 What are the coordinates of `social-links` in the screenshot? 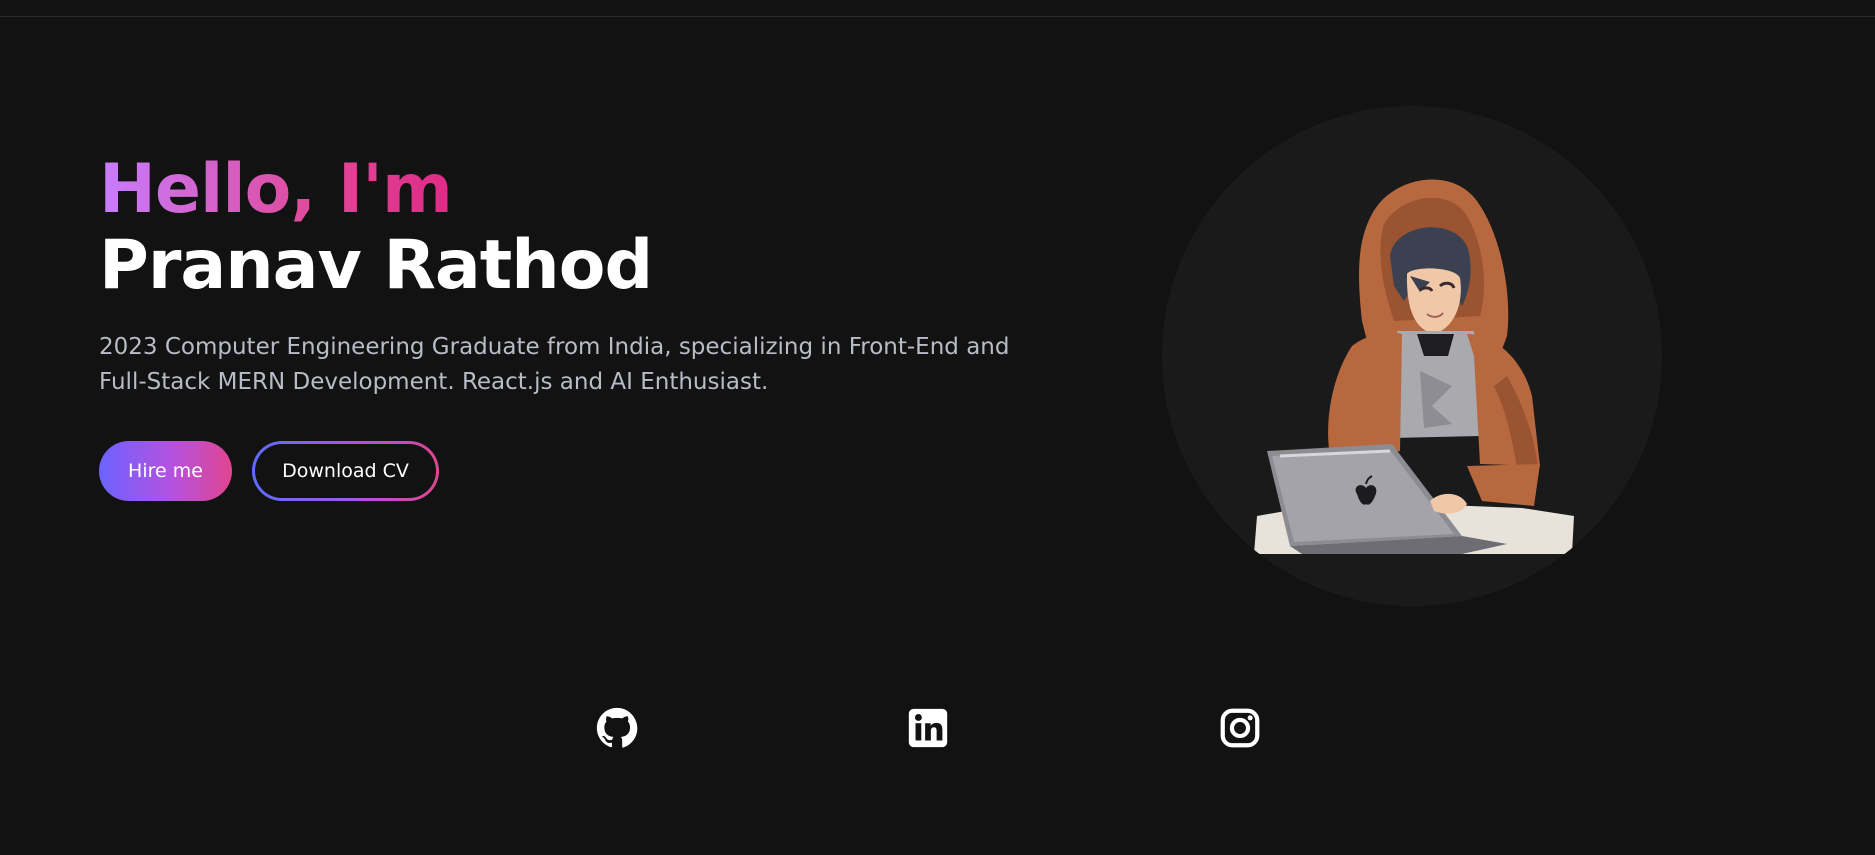 It's located at (937, 728).